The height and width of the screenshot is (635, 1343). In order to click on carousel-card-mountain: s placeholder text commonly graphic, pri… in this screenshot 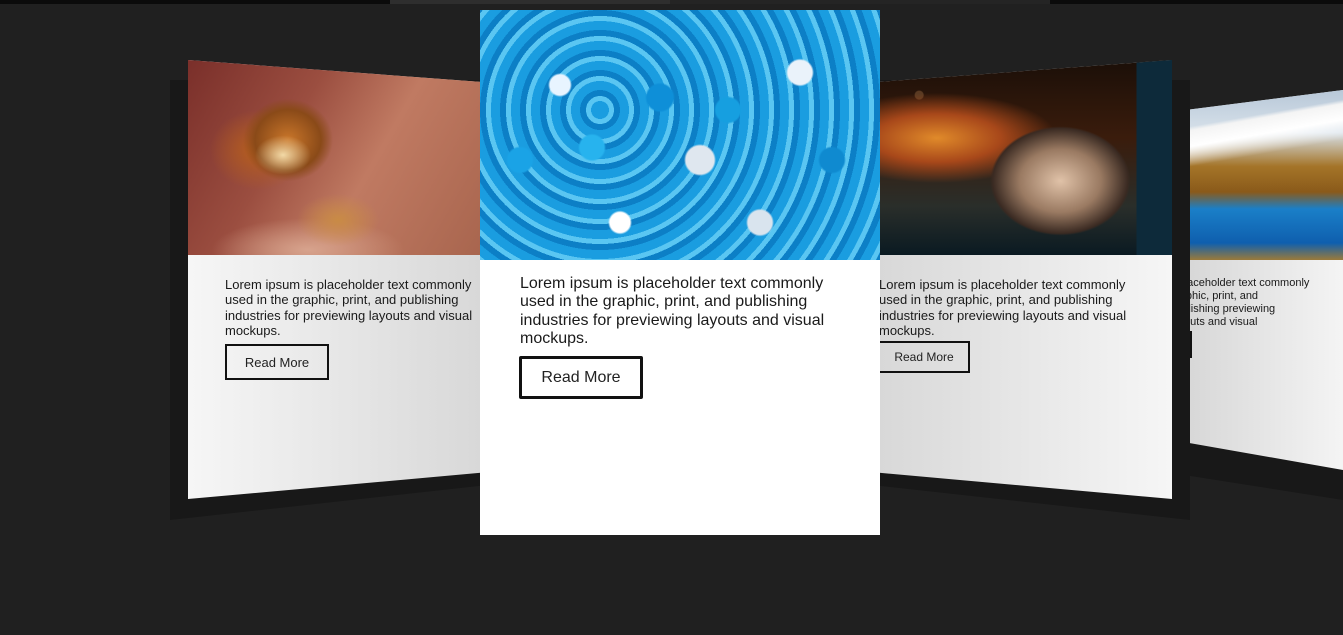, I will do `click(1256, 280)`.